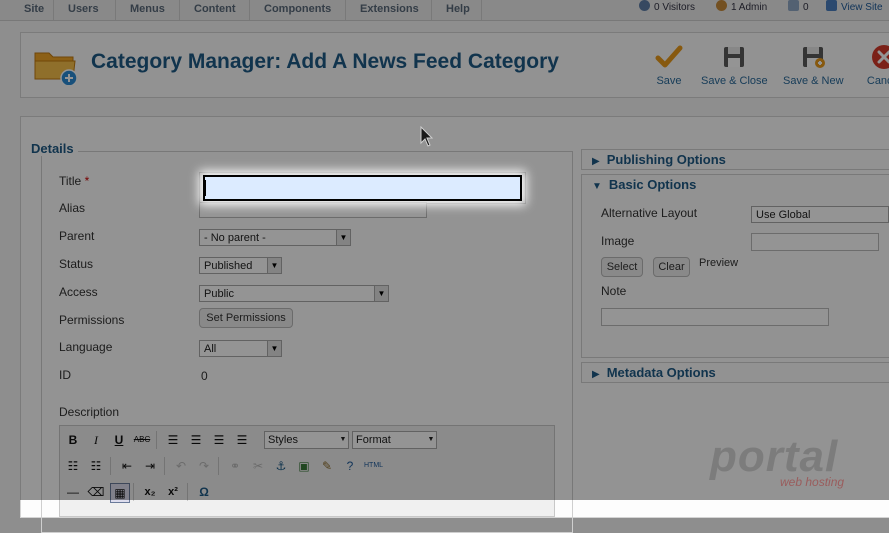 This screenshot has height=533, width=889. Describe the element at coordinates (622, 267) in the screenshot. I see `image-select-button: Select` at that location.